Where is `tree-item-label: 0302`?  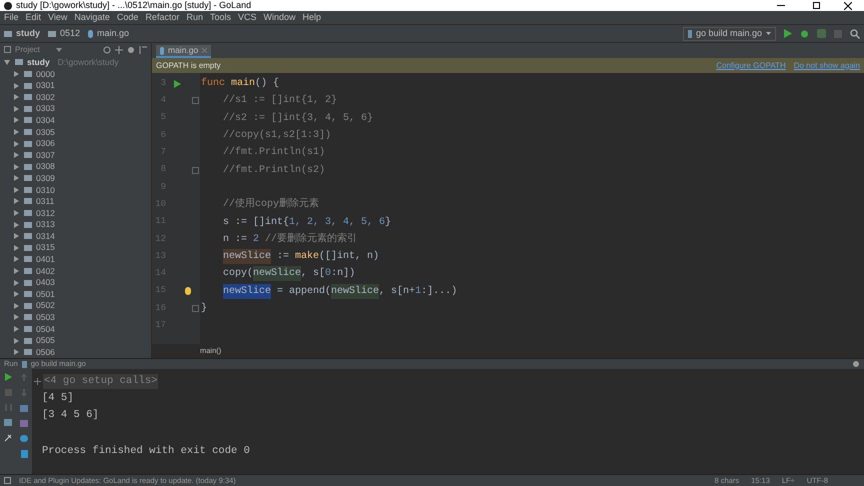
tree-item-label: 0302 is located at coordinates (45, 97).